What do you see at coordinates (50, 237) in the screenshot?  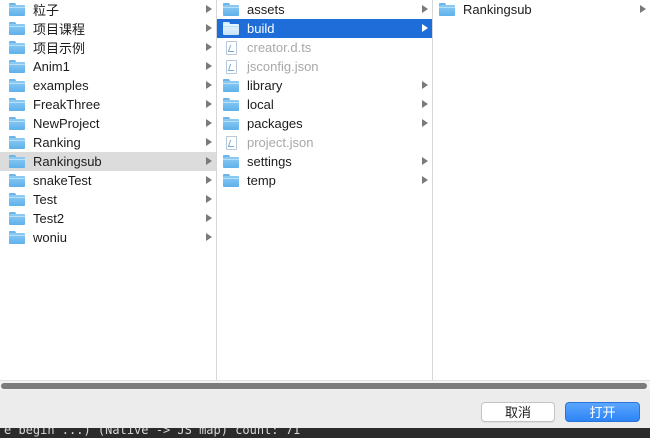 I see `folder-label: woniu` at bounding box center [50, 237].